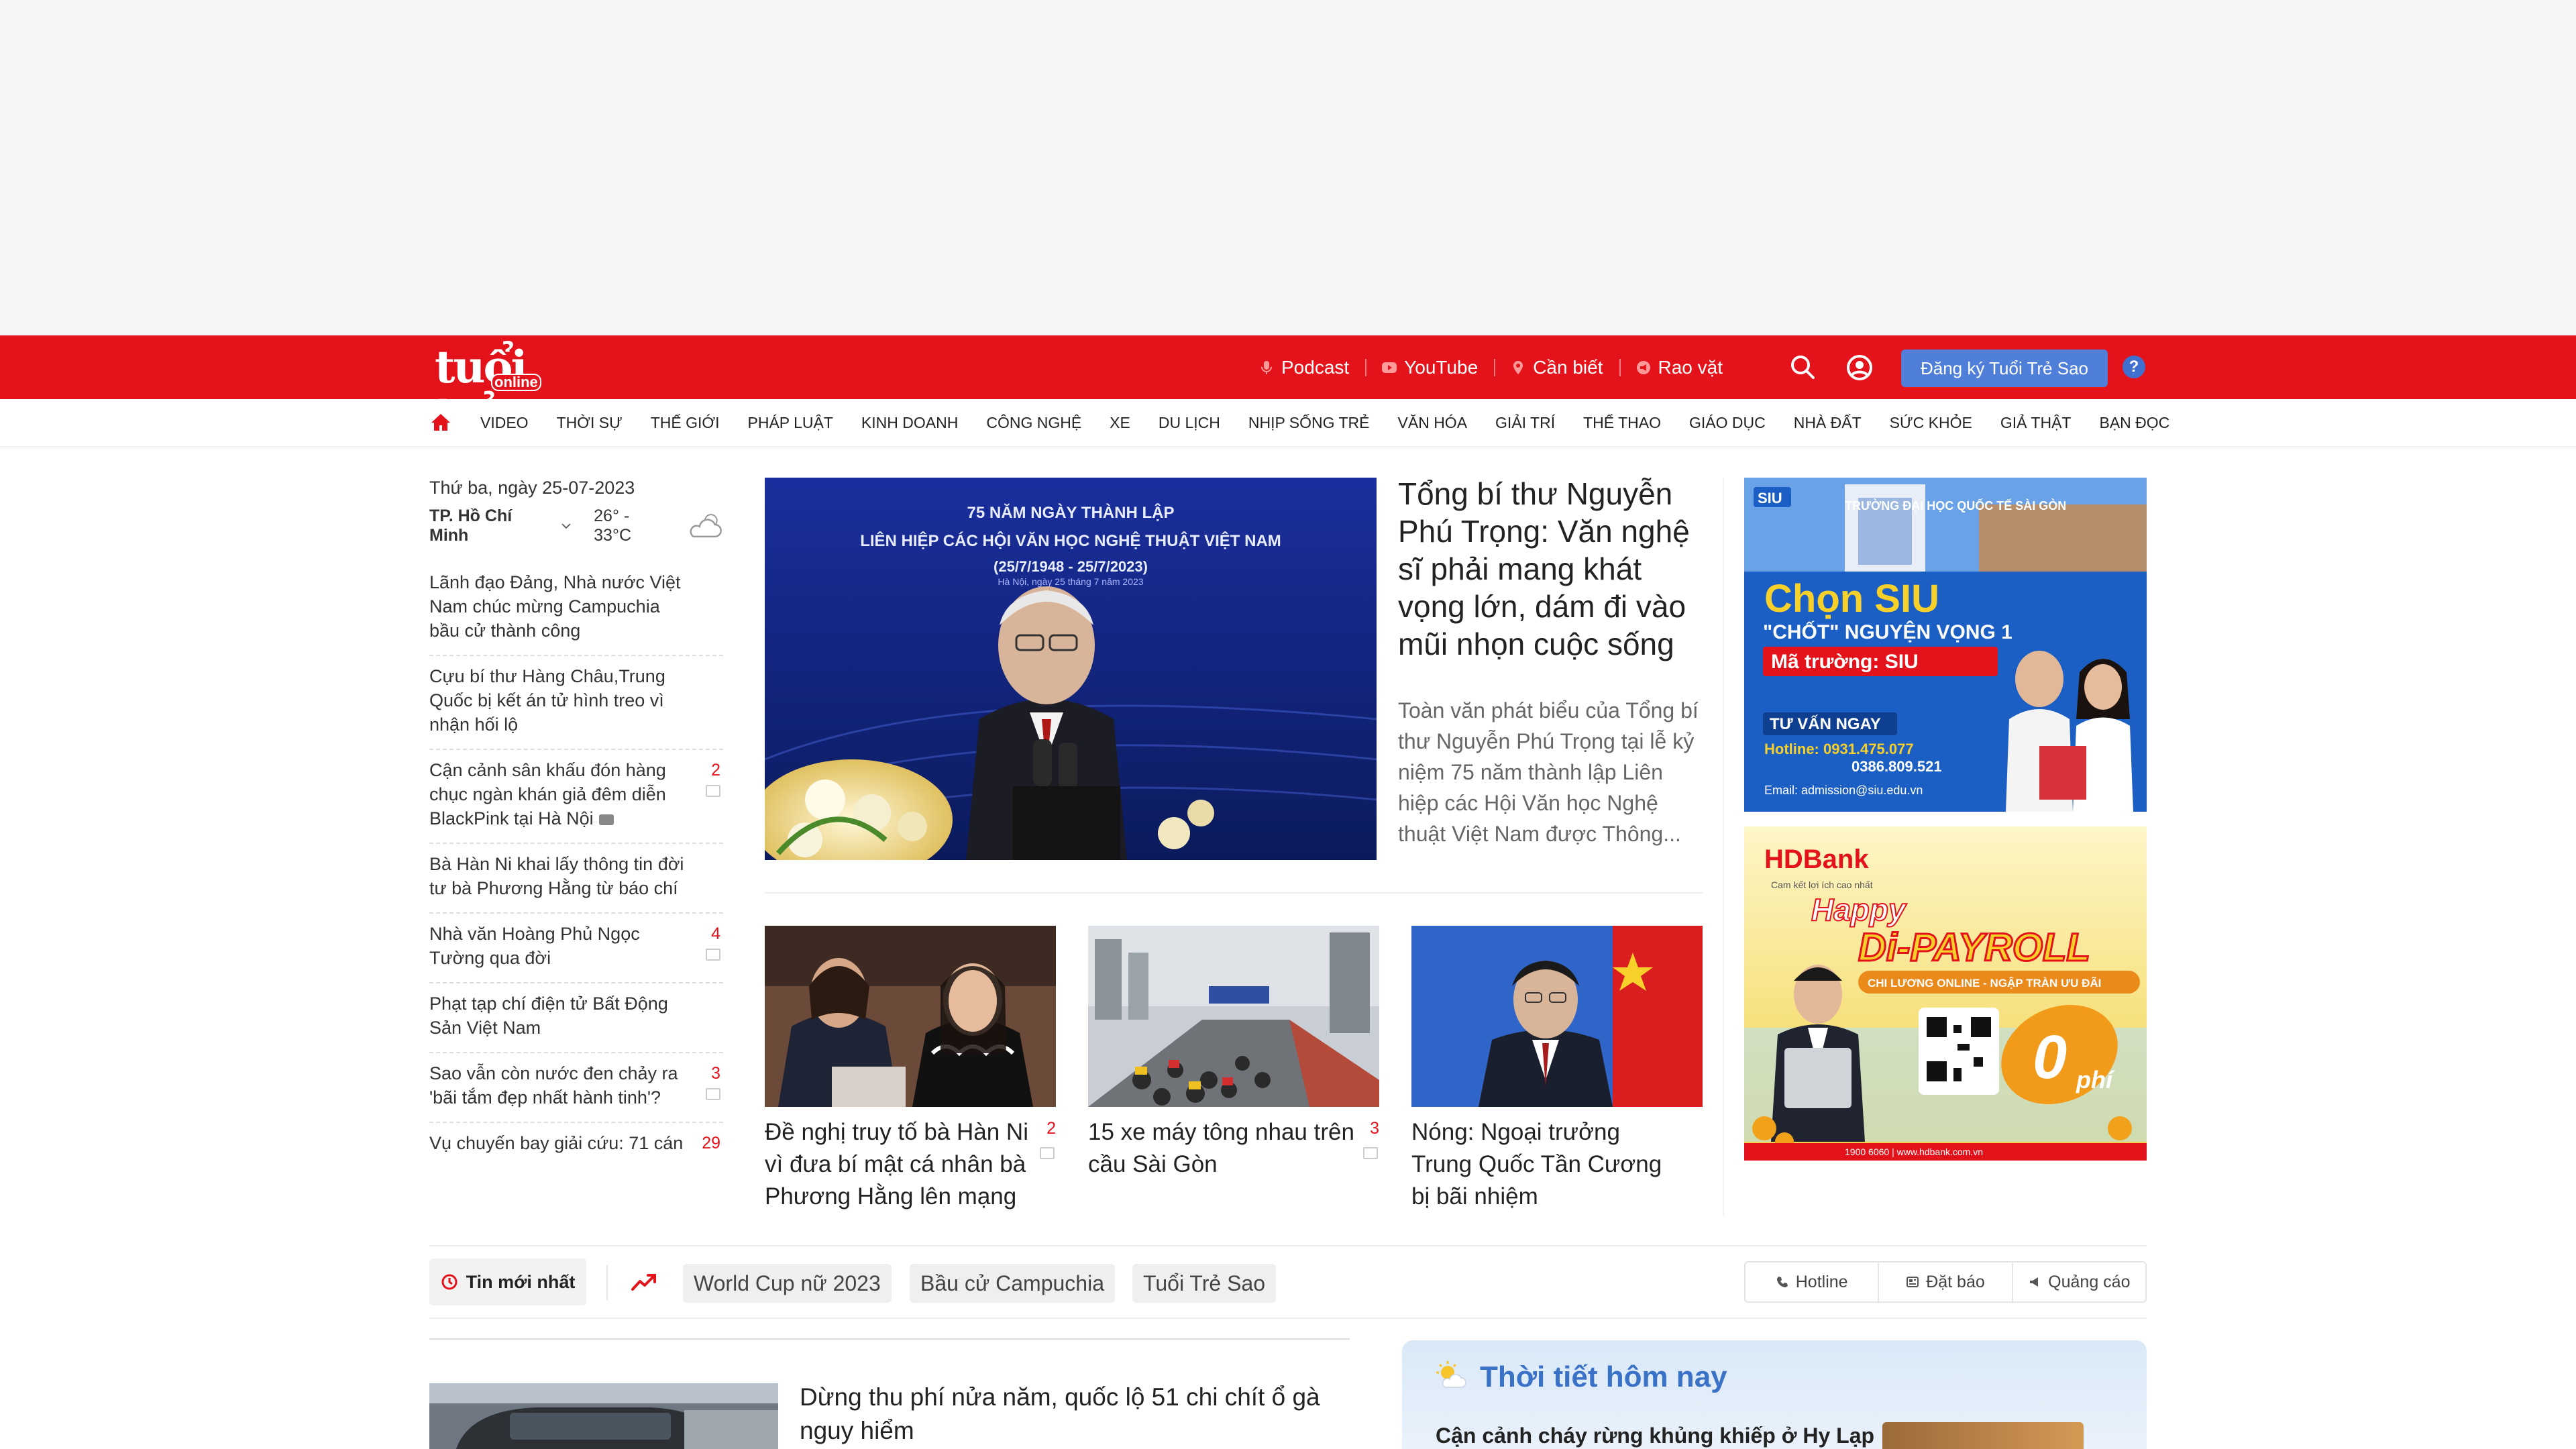 Image resolution: width=2576 pixels, height=1449 pixels. Describe the element at coordinates (504, 423) in the screenshot. I see `nav-category-0: VIDEO` at that location.